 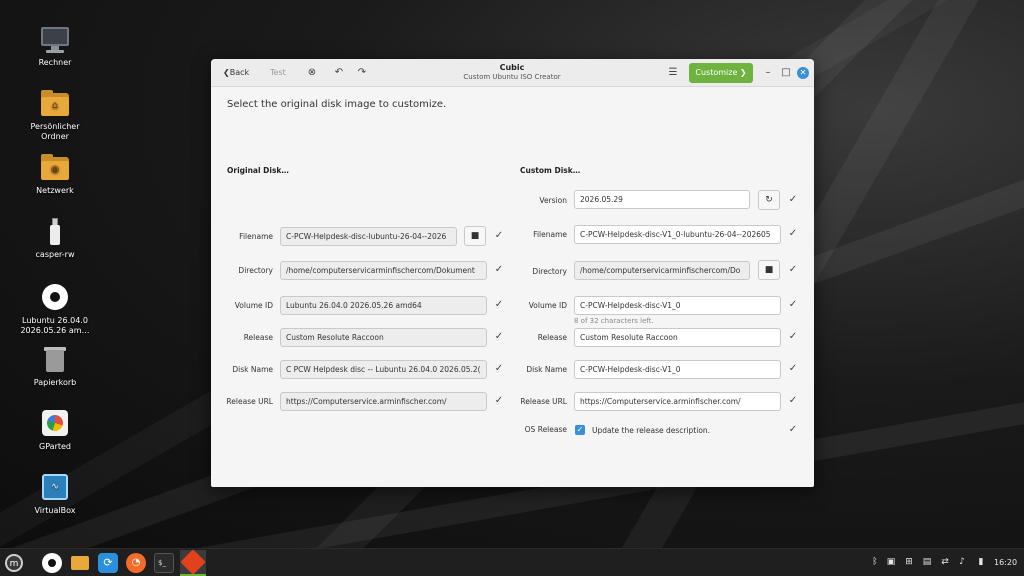 What do you see at coordinates (580, 430) in the screenshot?
I see `os-release-checkbox: ✓` at bounding box center [580, 430].